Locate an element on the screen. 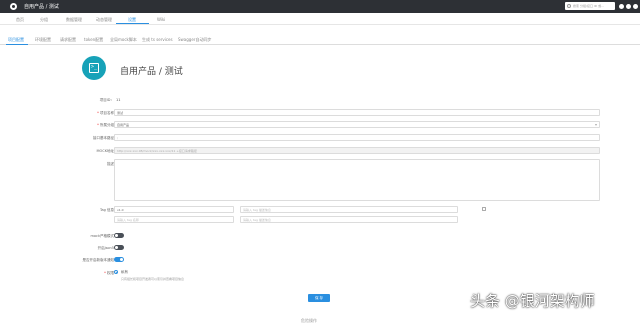 Image resolution: width=640 pixels, height=324 pixels. delete-icon is located at coordinates (484, 209).